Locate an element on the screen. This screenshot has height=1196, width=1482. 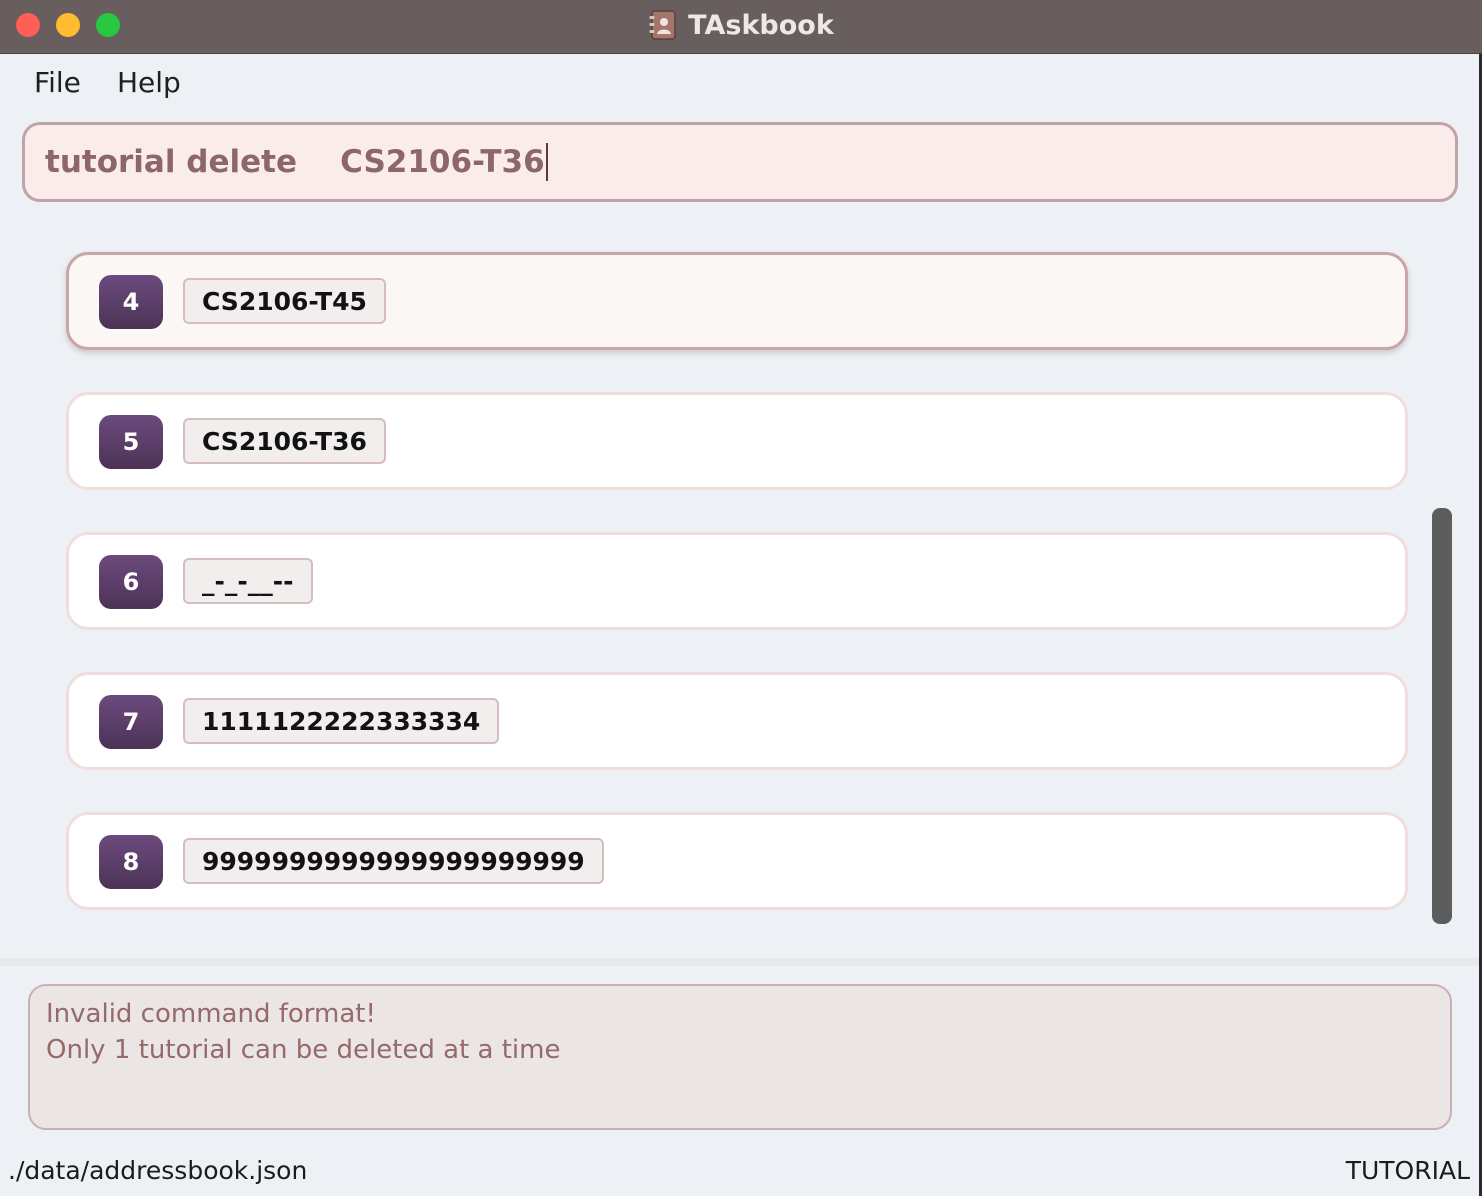
menu-file: File is located at coordinates (57, 82).